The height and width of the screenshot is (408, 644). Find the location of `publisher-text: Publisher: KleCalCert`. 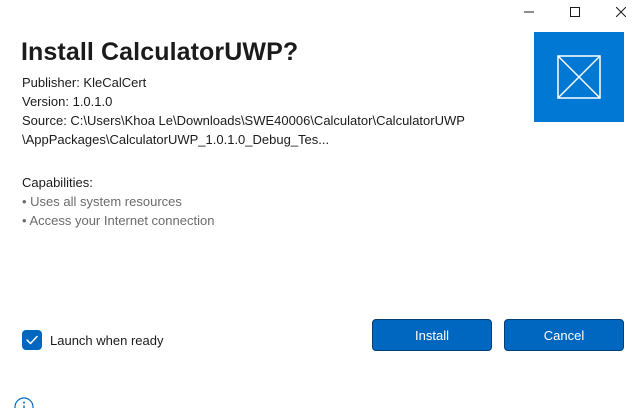

publisher-text: Publisher: KleCalCert is located at coordinates (84, 82).